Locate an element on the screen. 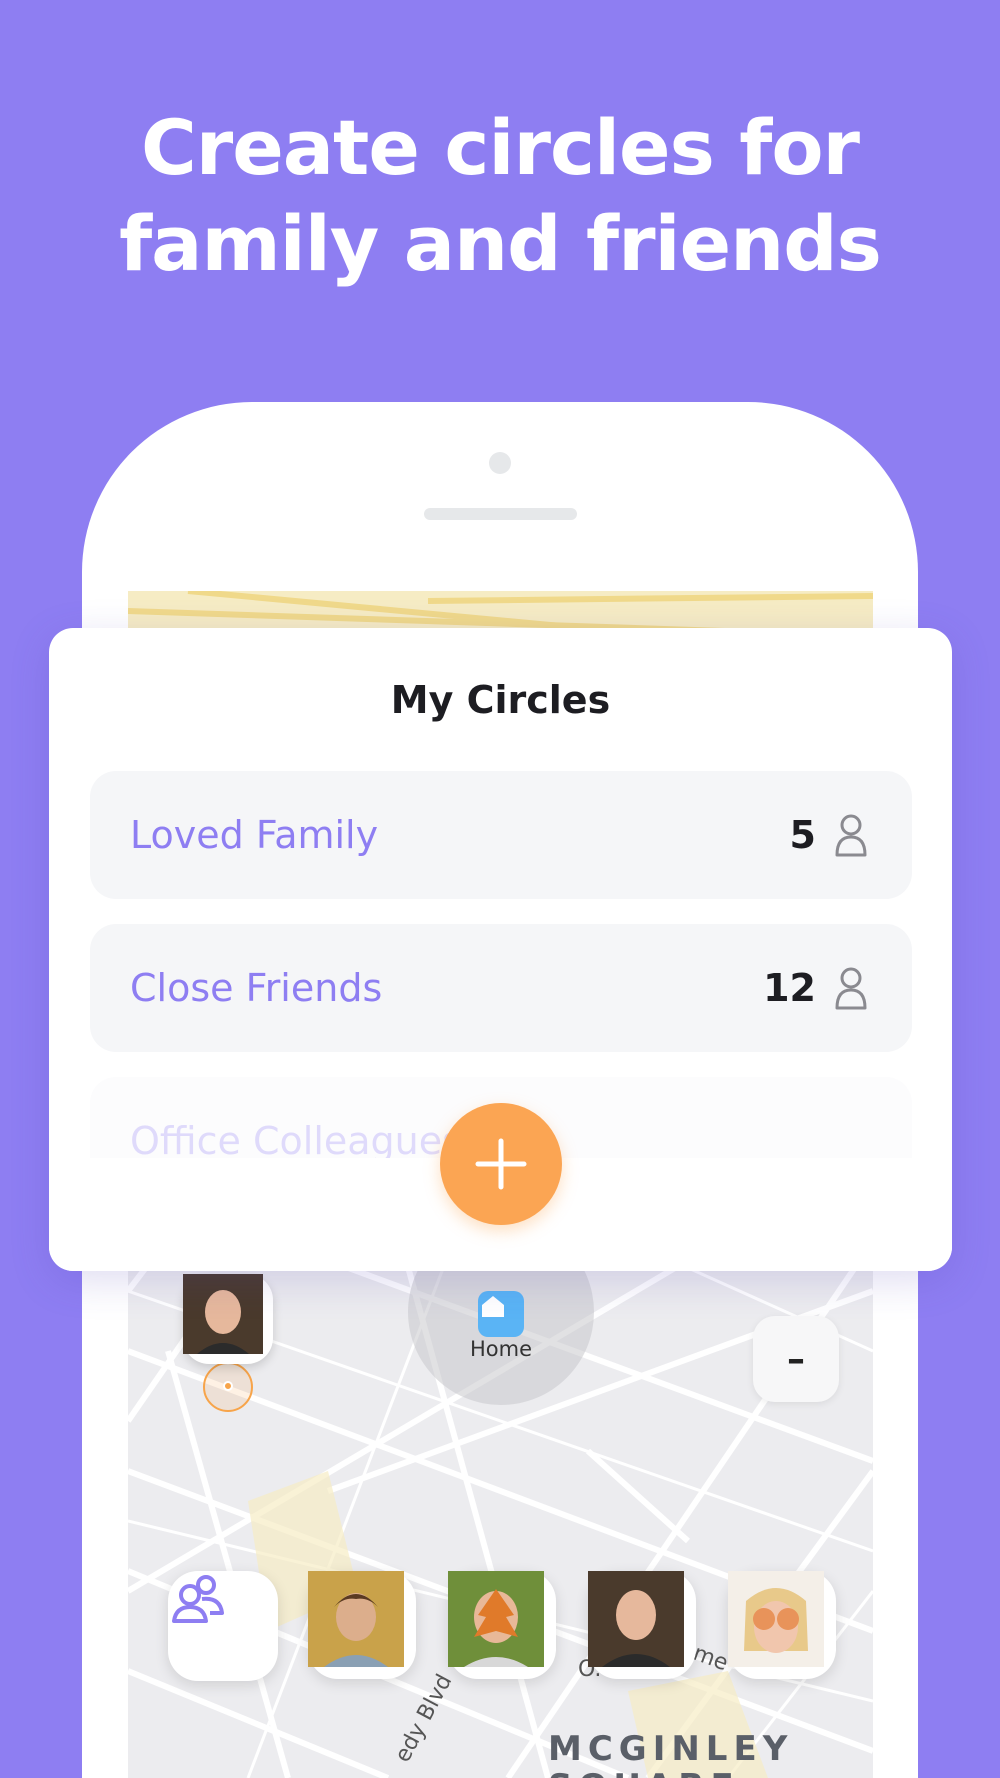 This screenshot has height=1778, width=1000. headline: Create circles for family and friends is located at coordinates (500, 196).